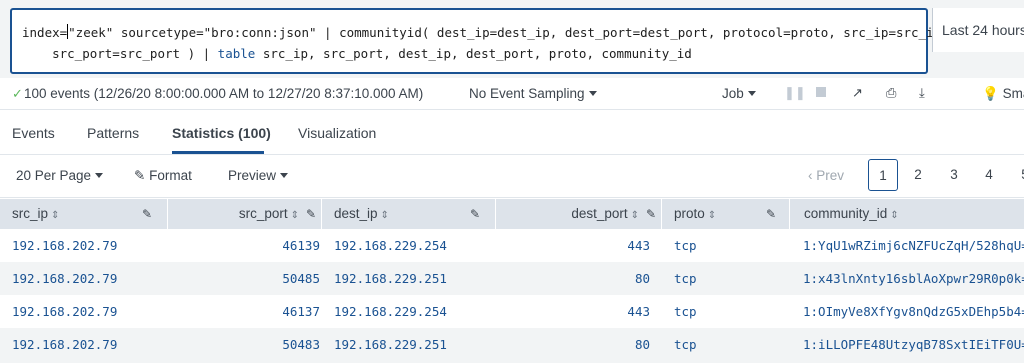  Describe the element at coordinates (337, 133) in the screenshot. I see `tab-visualization: Visualization` at that location.